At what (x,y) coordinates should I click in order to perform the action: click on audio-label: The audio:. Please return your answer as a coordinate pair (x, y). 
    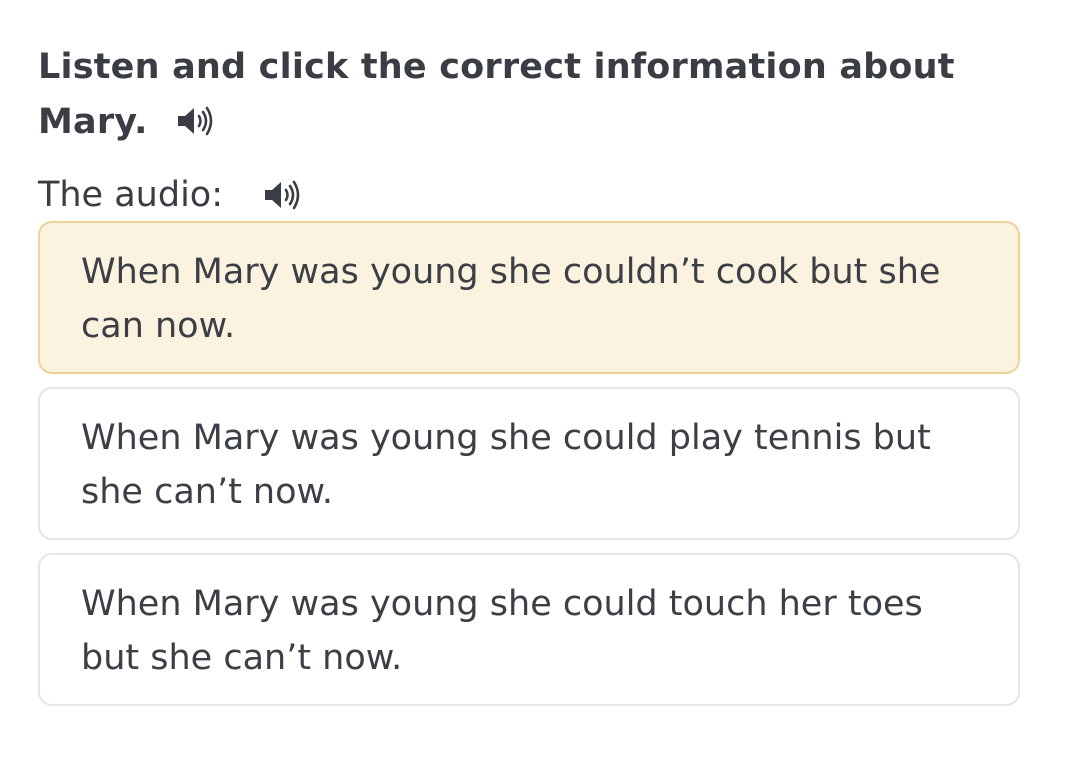
    Looking at the image, I should click on (130, 195).